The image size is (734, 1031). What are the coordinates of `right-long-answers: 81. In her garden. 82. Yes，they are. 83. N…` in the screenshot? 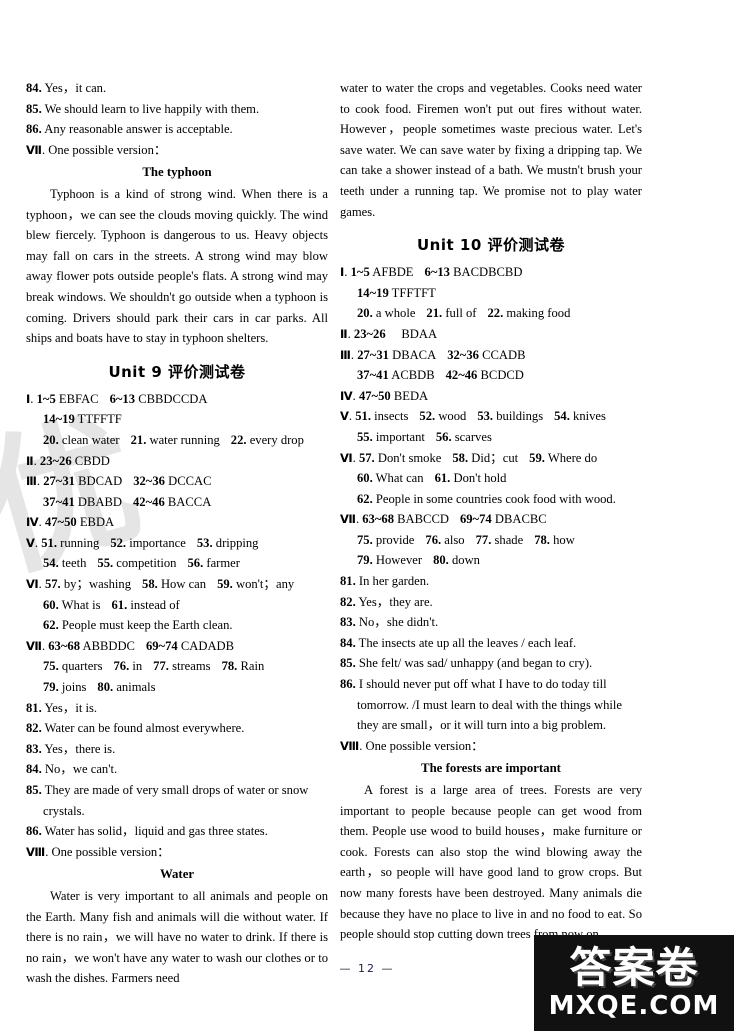 It's located at (491, 653).